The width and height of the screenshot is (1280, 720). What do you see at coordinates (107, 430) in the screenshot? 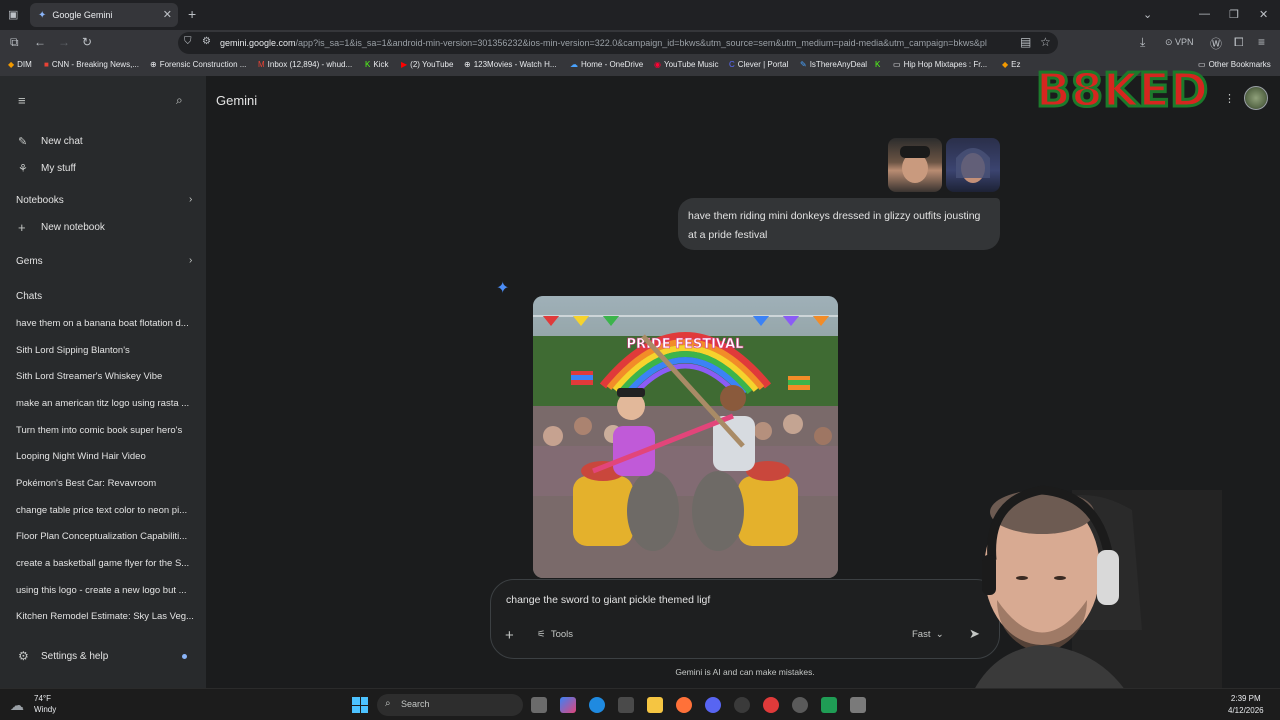
I see `chat-item: Turn them into comic book super hero's` at bounding box center [107, 430].